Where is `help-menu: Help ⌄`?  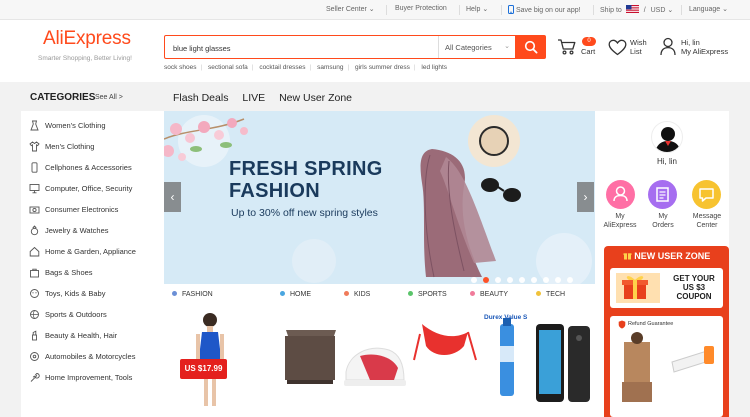
help-menu: Help ⌄ is located at coordinates (477, 9).